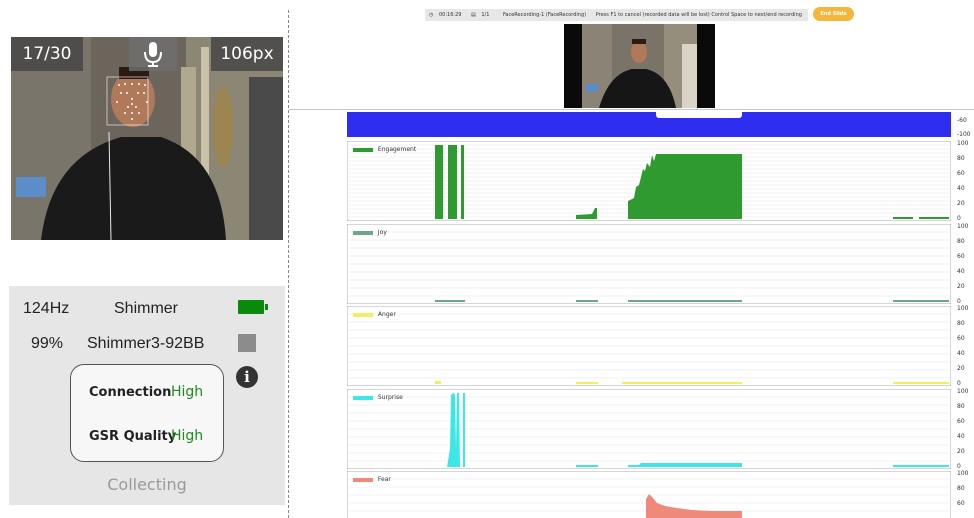 This screenshot has width=974, height=518. What do you see at coordinates (961, 436) in the screenshot?
I see `surprise-tick-40: 40` at bounding box center [961, 436].